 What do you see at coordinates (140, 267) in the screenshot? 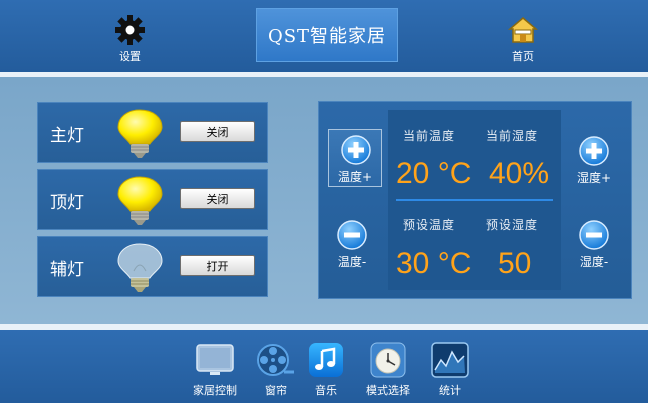
I see `bulb-off-icon` at bounding box center [140, 267].